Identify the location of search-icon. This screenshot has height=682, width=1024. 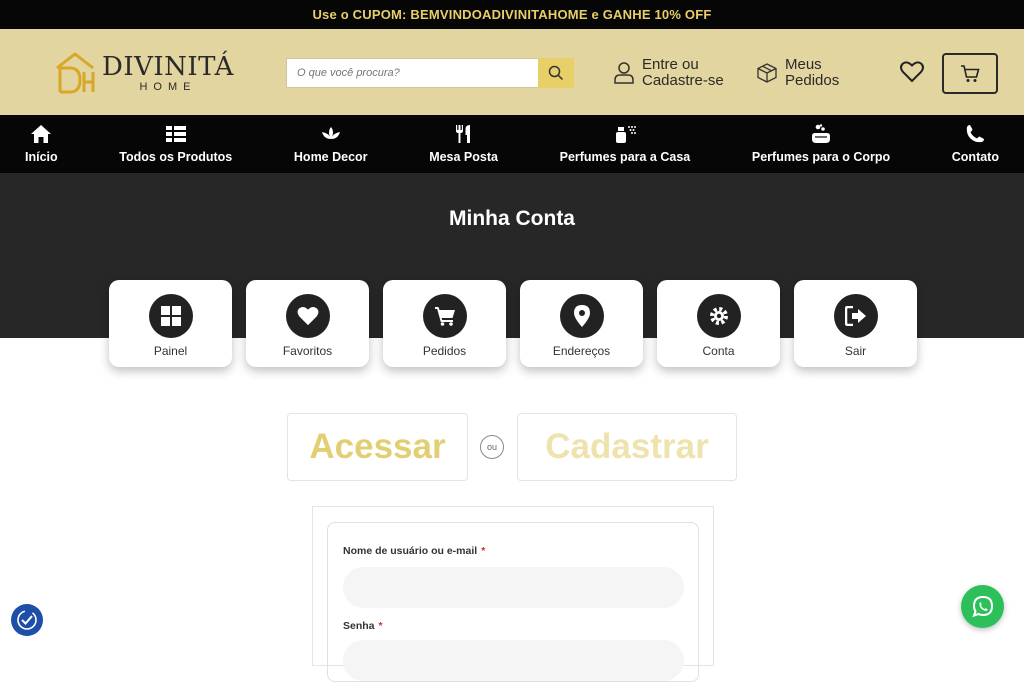
(556, 73).